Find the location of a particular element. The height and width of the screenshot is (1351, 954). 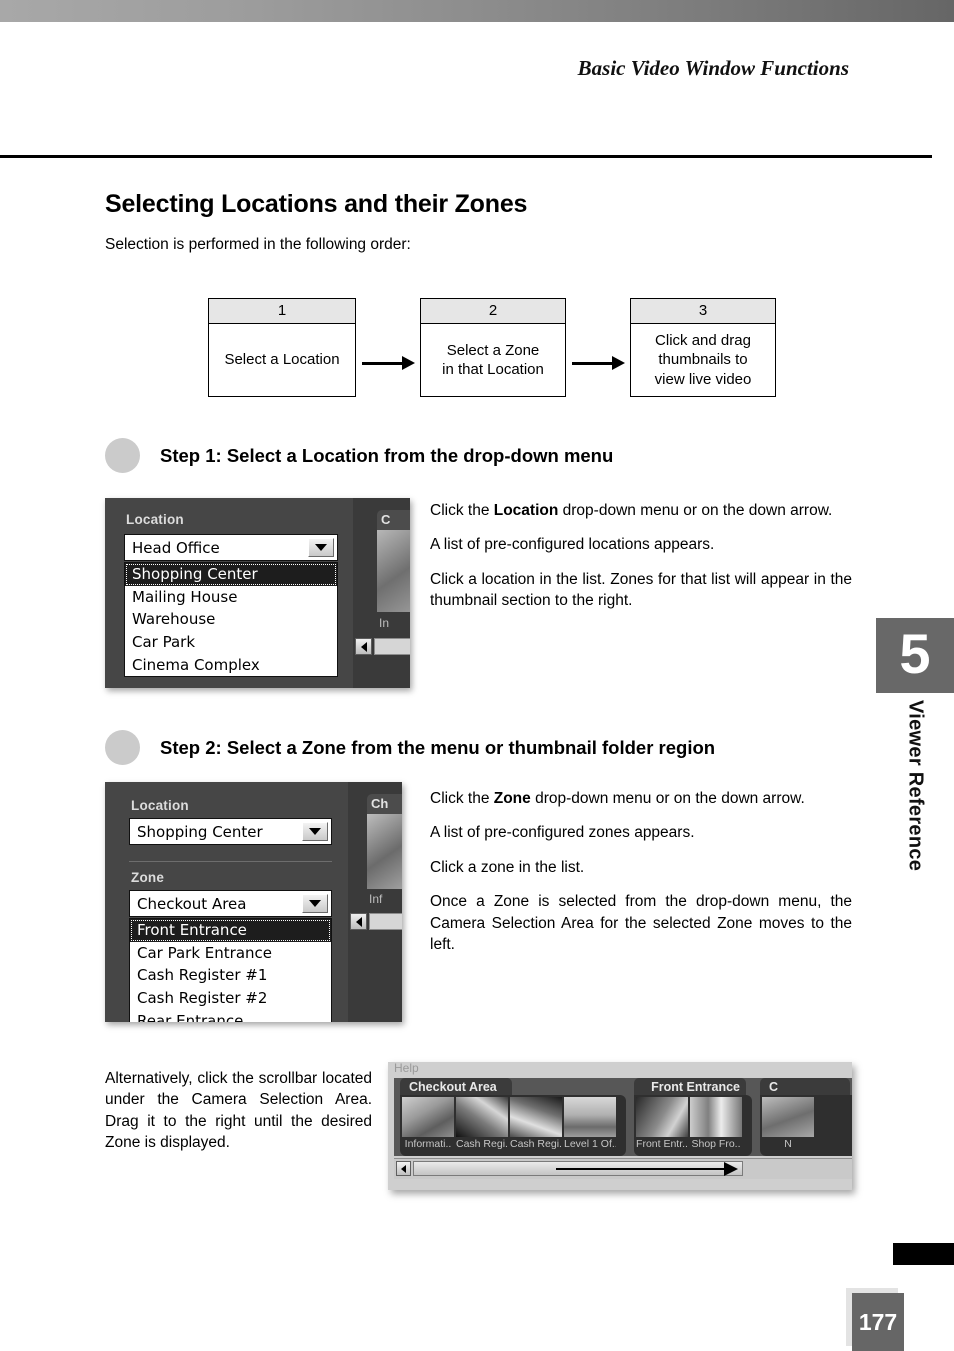

folder-tray-front-entrance: Front Entr.. Shop Fro.. is located at coordinates (693, 1125).